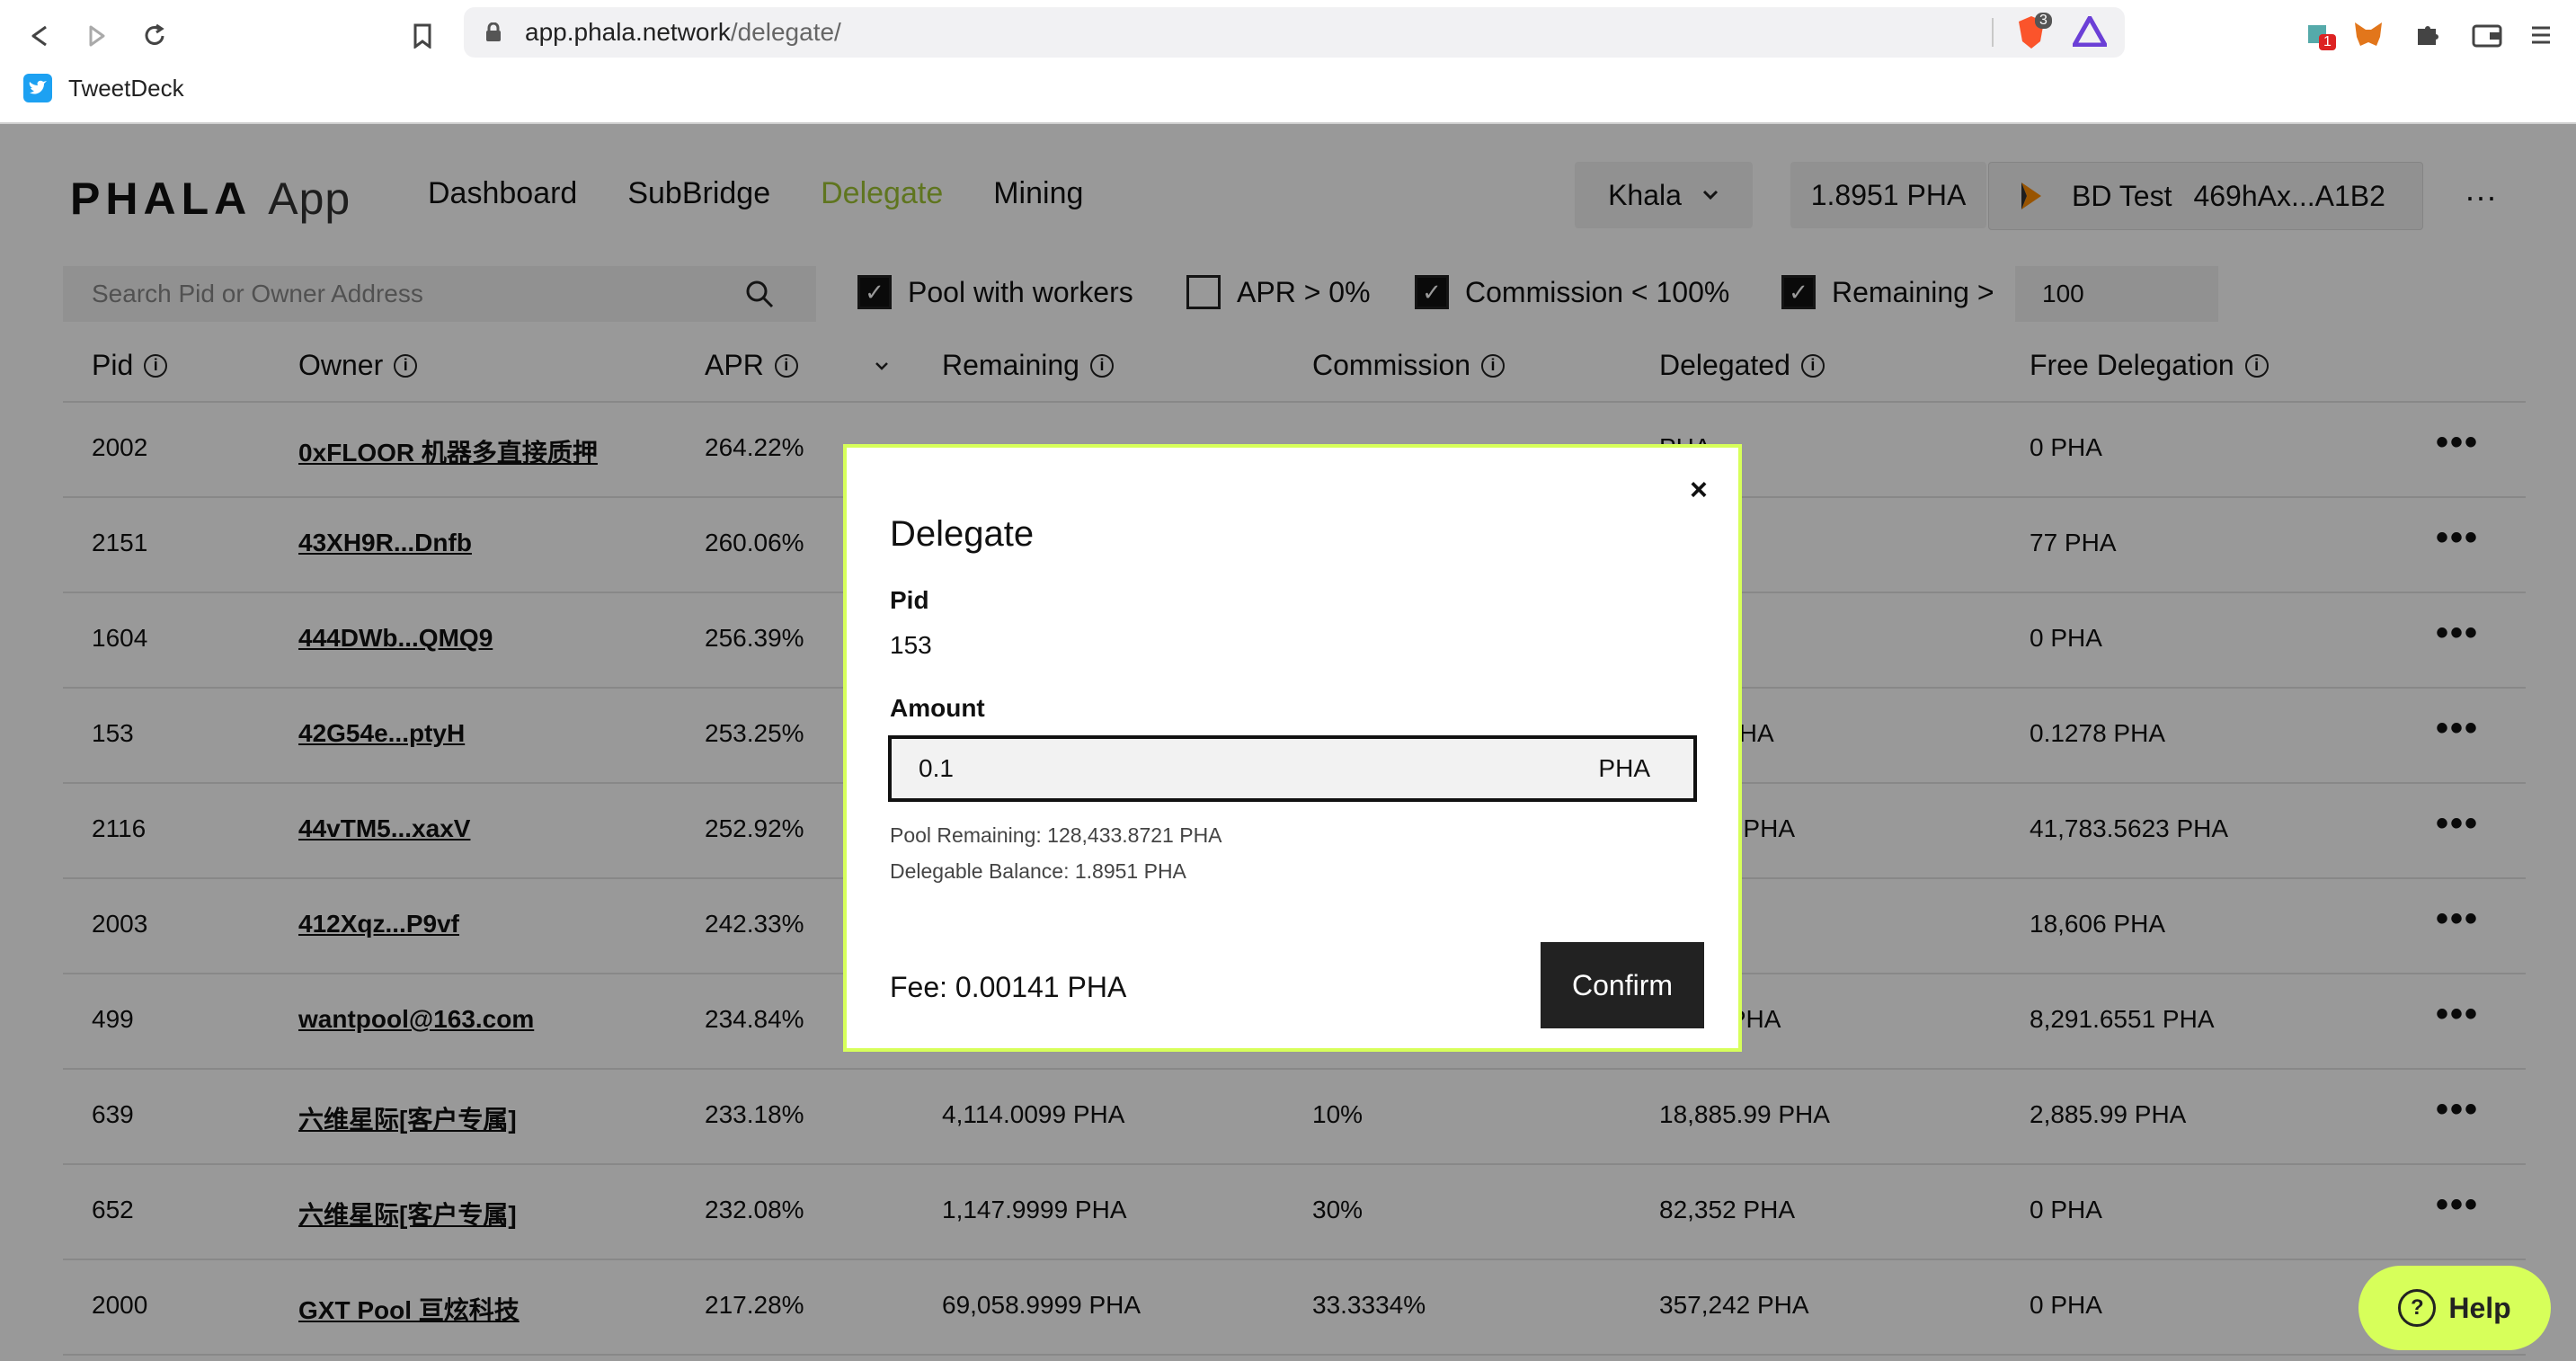 The height and width of the screenshot is (1361, 2576). I want to click on help-button: ? Help, so click(2454, 1308).